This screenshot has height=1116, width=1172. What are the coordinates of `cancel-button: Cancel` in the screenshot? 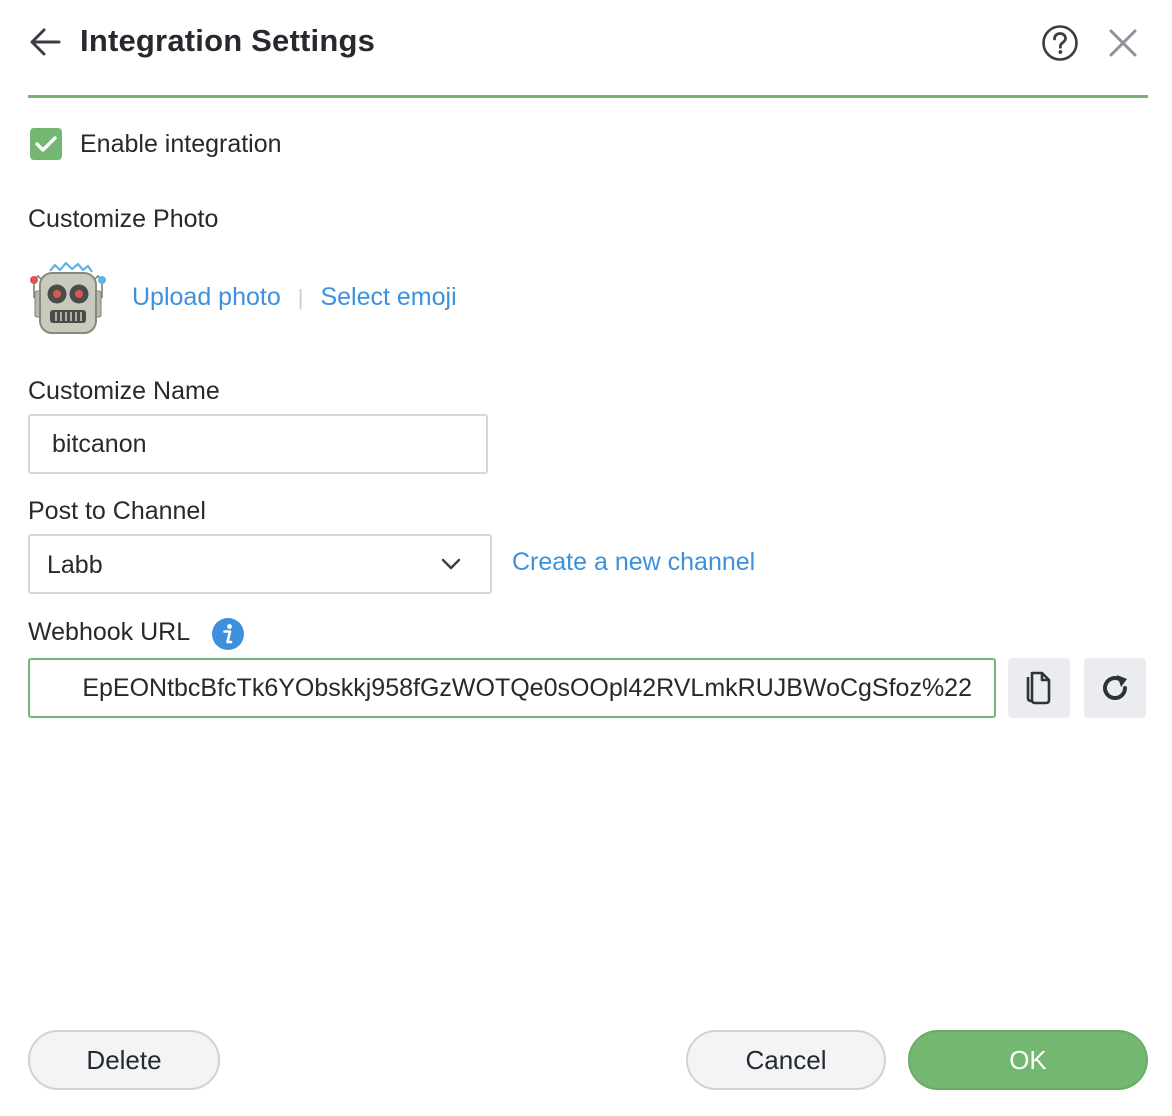 It's located at (786, 1060).